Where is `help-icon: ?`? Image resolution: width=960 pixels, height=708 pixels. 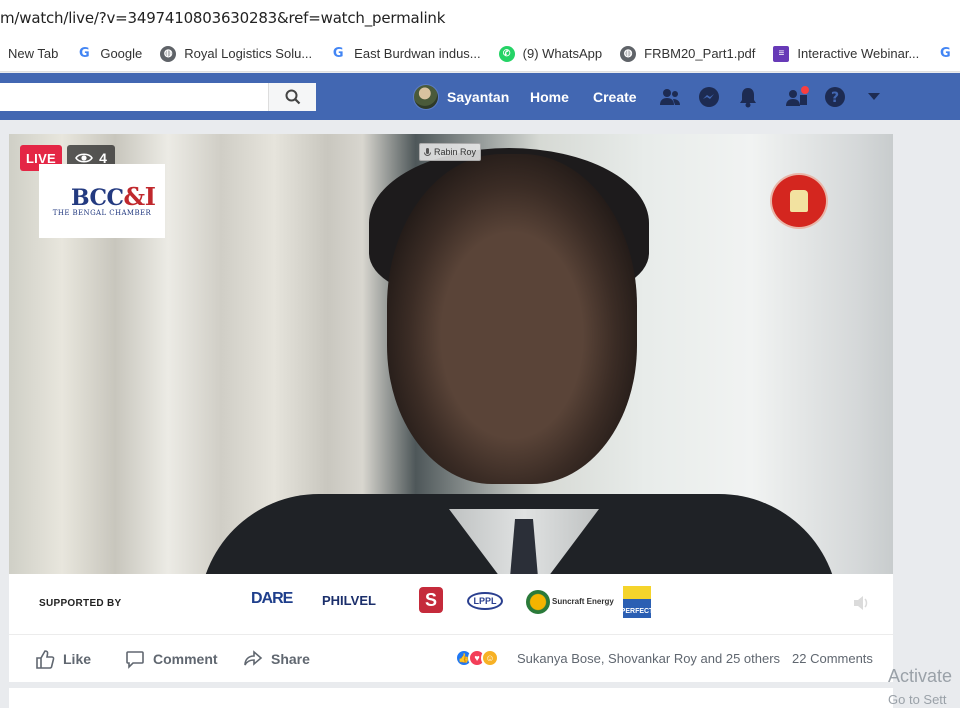
help-icon: ? is located at coordinates (835, 97).